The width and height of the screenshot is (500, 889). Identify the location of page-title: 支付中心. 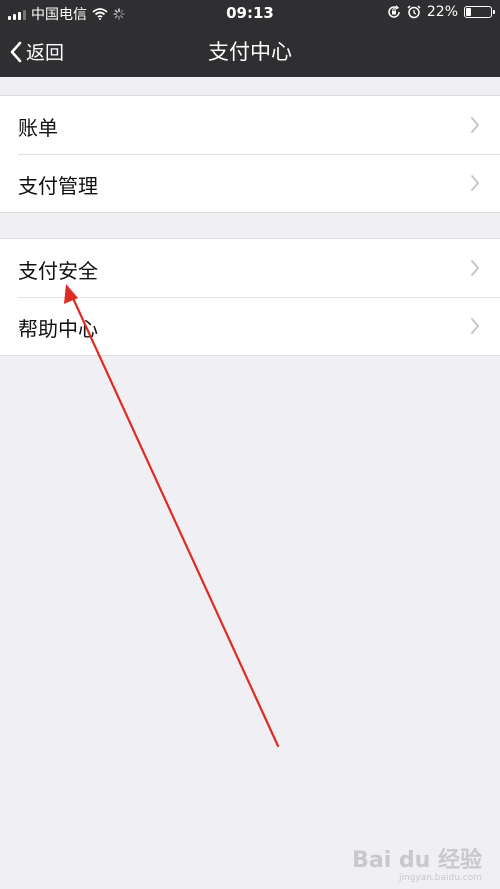
(250, 52).